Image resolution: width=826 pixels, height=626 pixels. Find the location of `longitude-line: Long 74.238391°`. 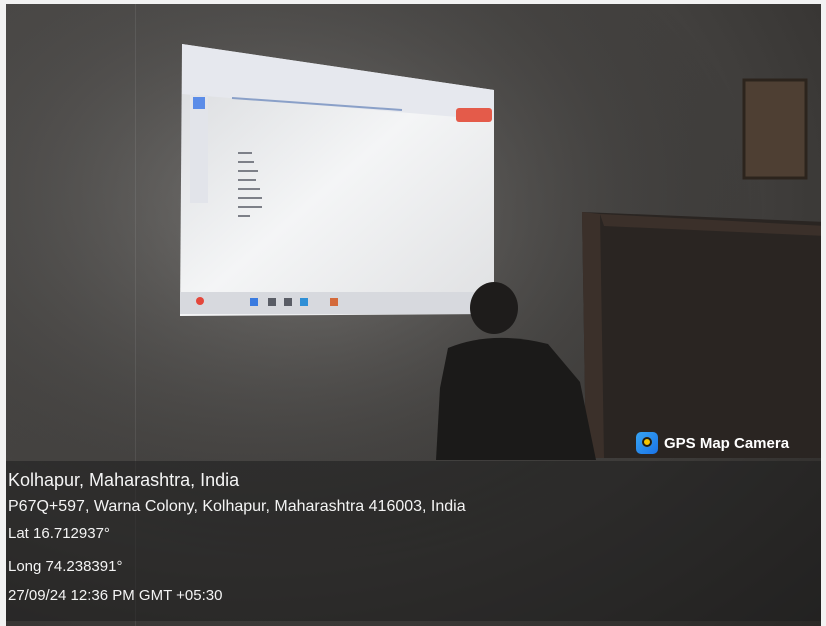

longitude-line: Long 74.238391° is located at coordinates (65, 566).